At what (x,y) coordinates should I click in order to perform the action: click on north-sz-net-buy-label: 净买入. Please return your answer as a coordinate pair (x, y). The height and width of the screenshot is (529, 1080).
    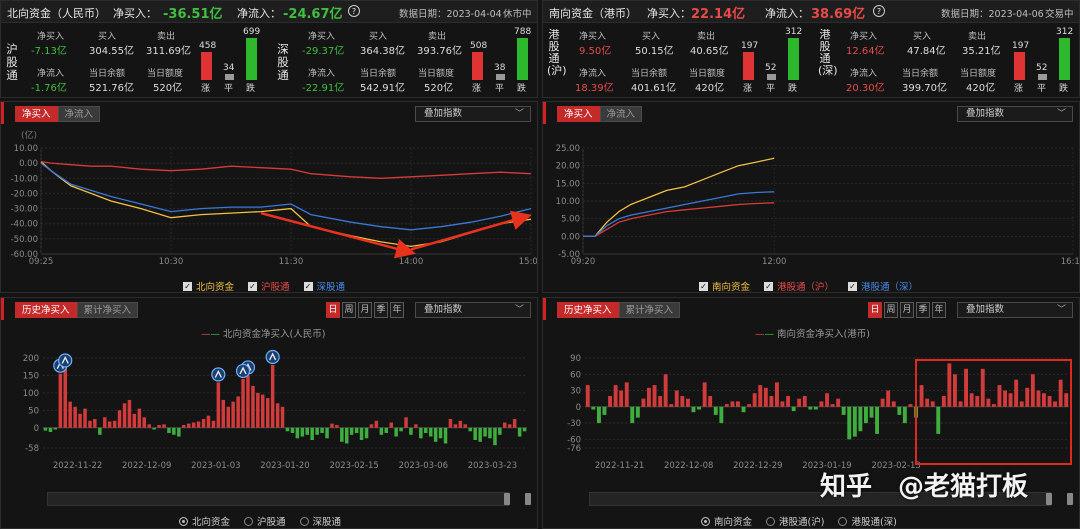
    Looking at the image, I should click on (322, 37).